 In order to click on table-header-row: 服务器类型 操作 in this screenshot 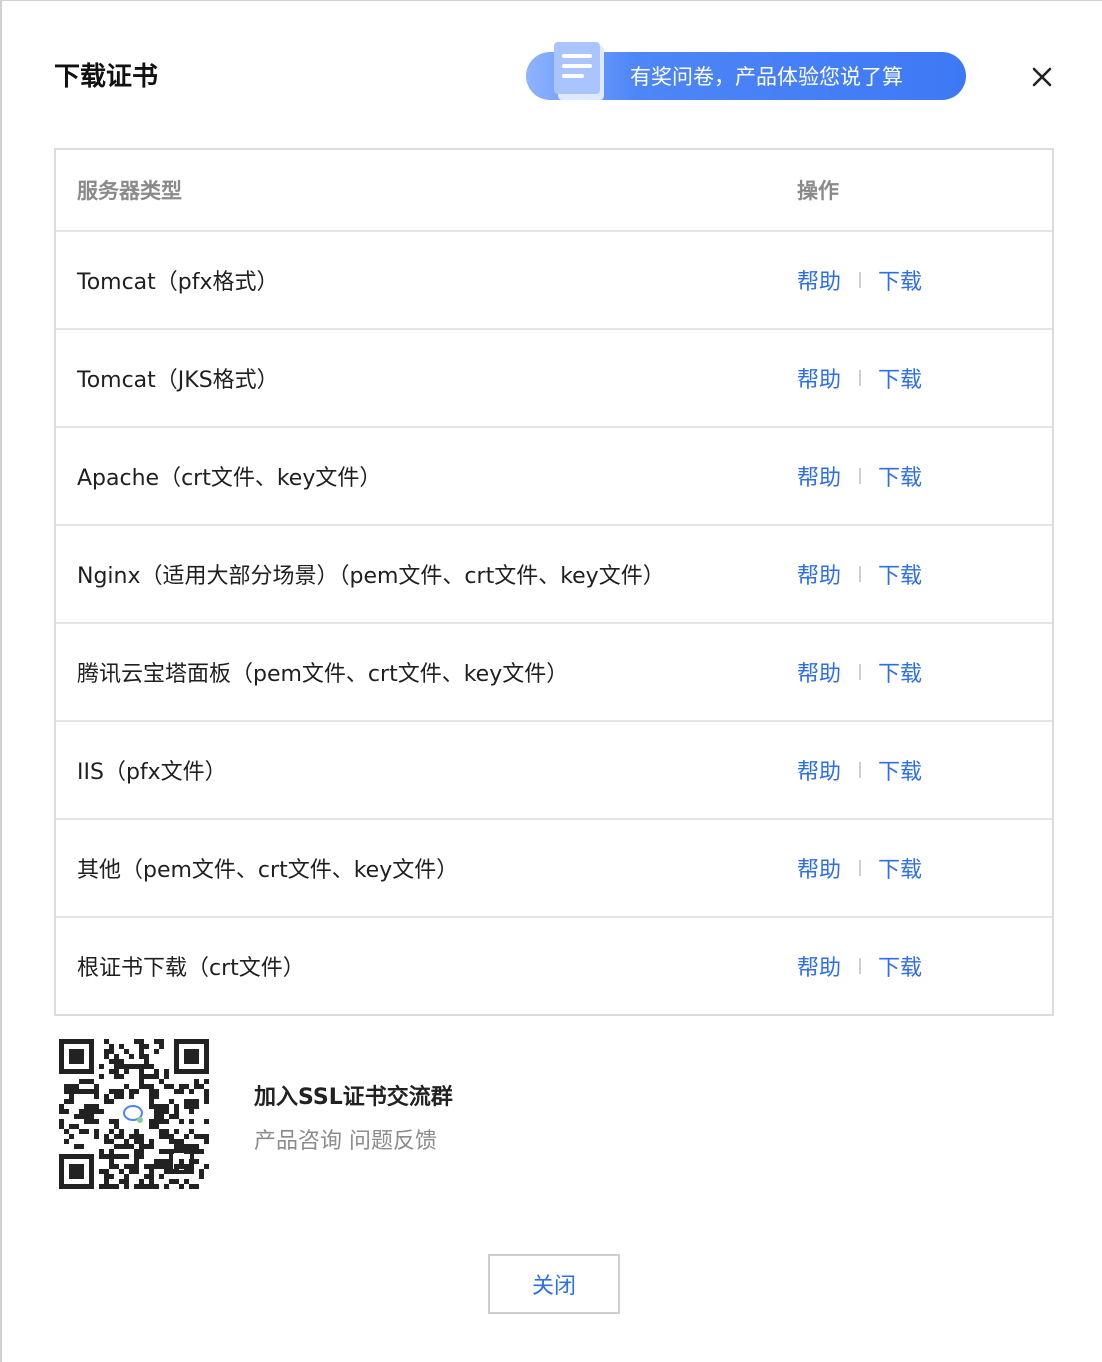, I will do `click(554, 190)`.